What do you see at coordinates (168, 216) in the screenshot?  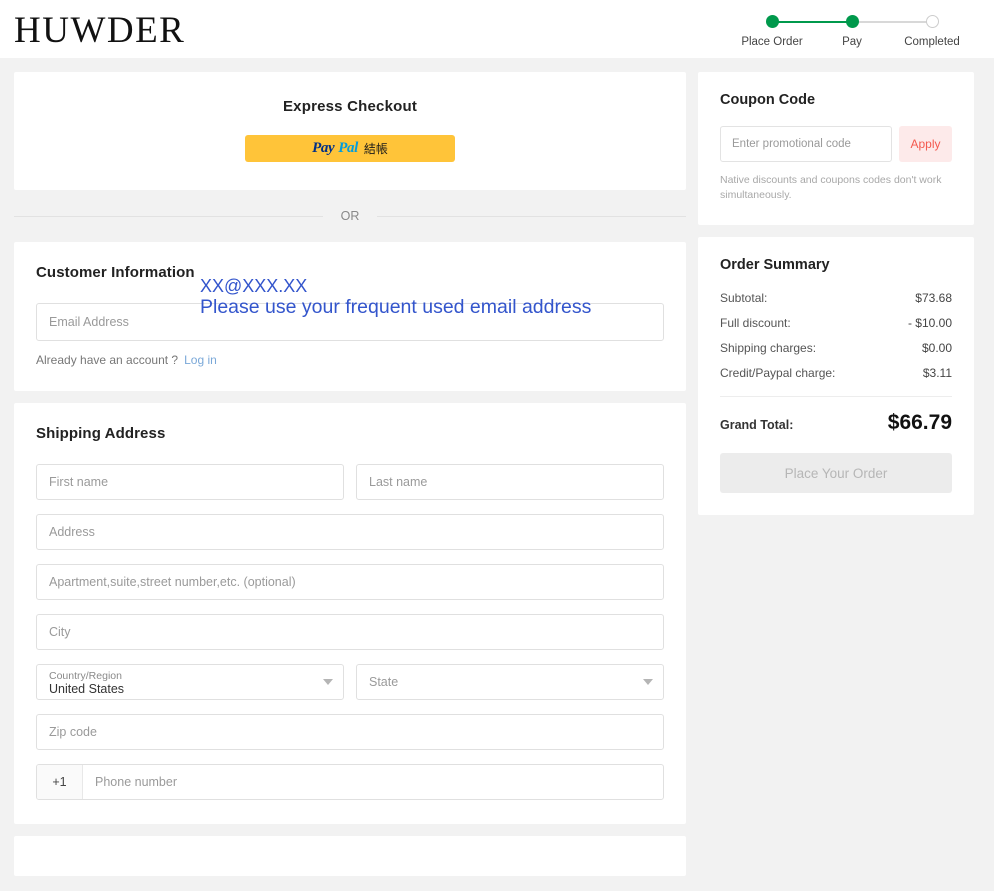 I see `divider-line-left` at bounding box center [168, 216].